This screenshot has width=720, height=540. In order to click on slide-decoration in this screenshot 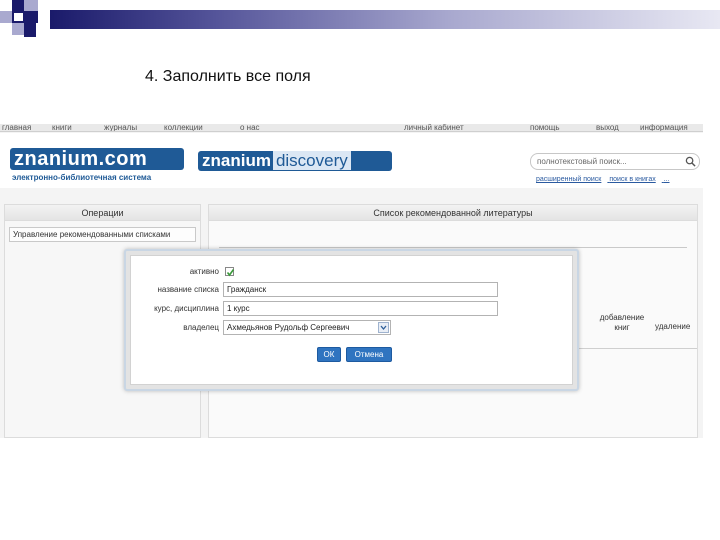, I will do `click(360, 20)`.